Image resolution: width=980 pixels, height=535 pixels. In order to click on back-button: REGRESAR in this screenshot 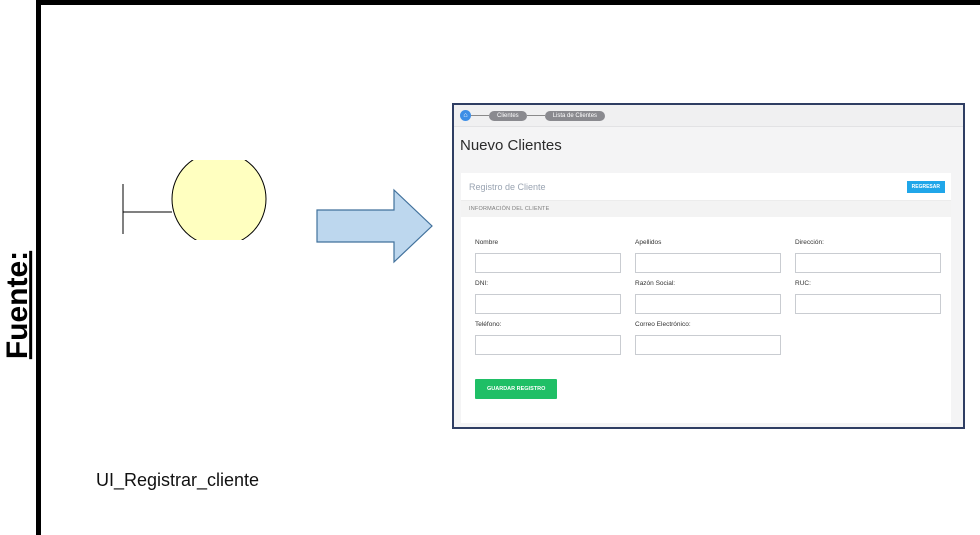, I will do `click(925, 186)`.